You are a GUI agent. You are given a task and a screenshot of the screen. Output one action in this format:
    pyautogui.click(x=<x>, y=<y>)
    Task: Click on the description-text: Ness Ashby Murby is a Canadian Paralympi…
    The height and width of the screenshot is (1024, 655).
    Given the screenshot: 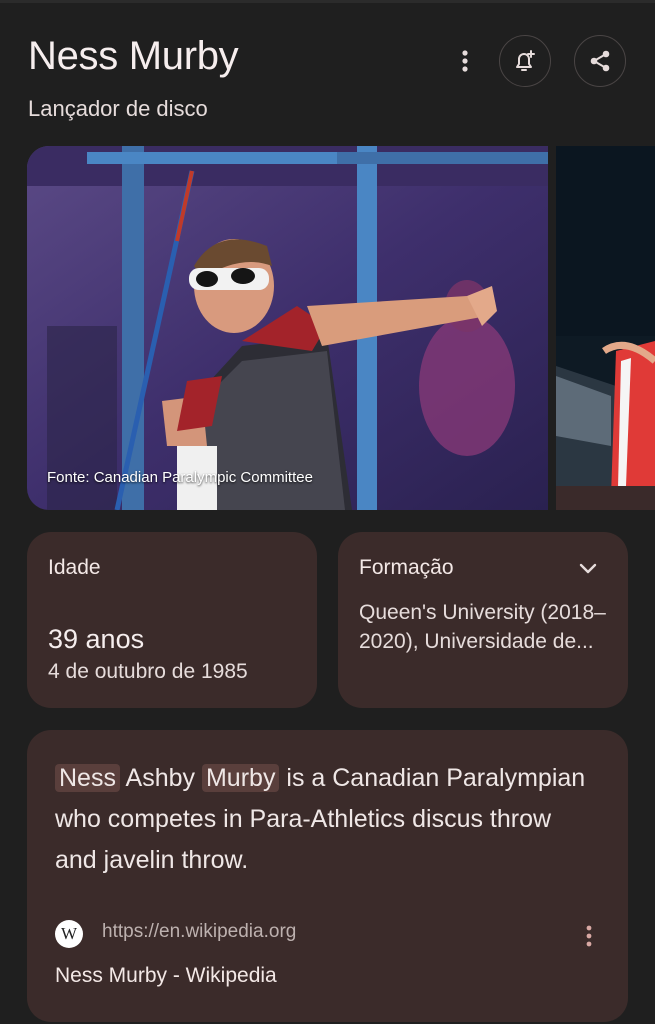 What is the action you would take?
    pyautogui.click(x=325, y=819)
    